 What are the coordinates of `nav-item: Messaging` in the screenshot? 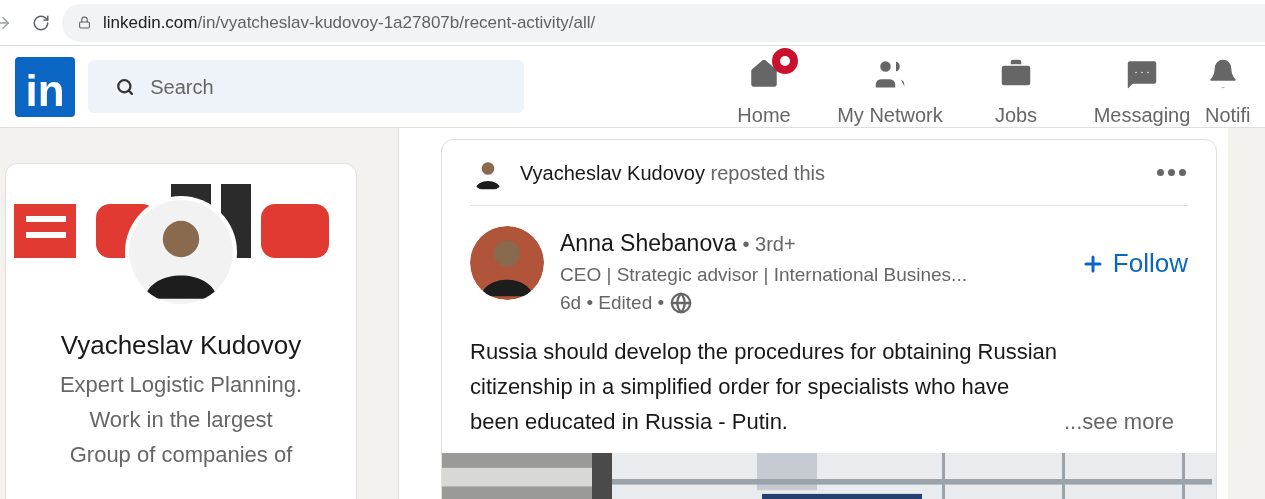 It's located at (1142, 86).